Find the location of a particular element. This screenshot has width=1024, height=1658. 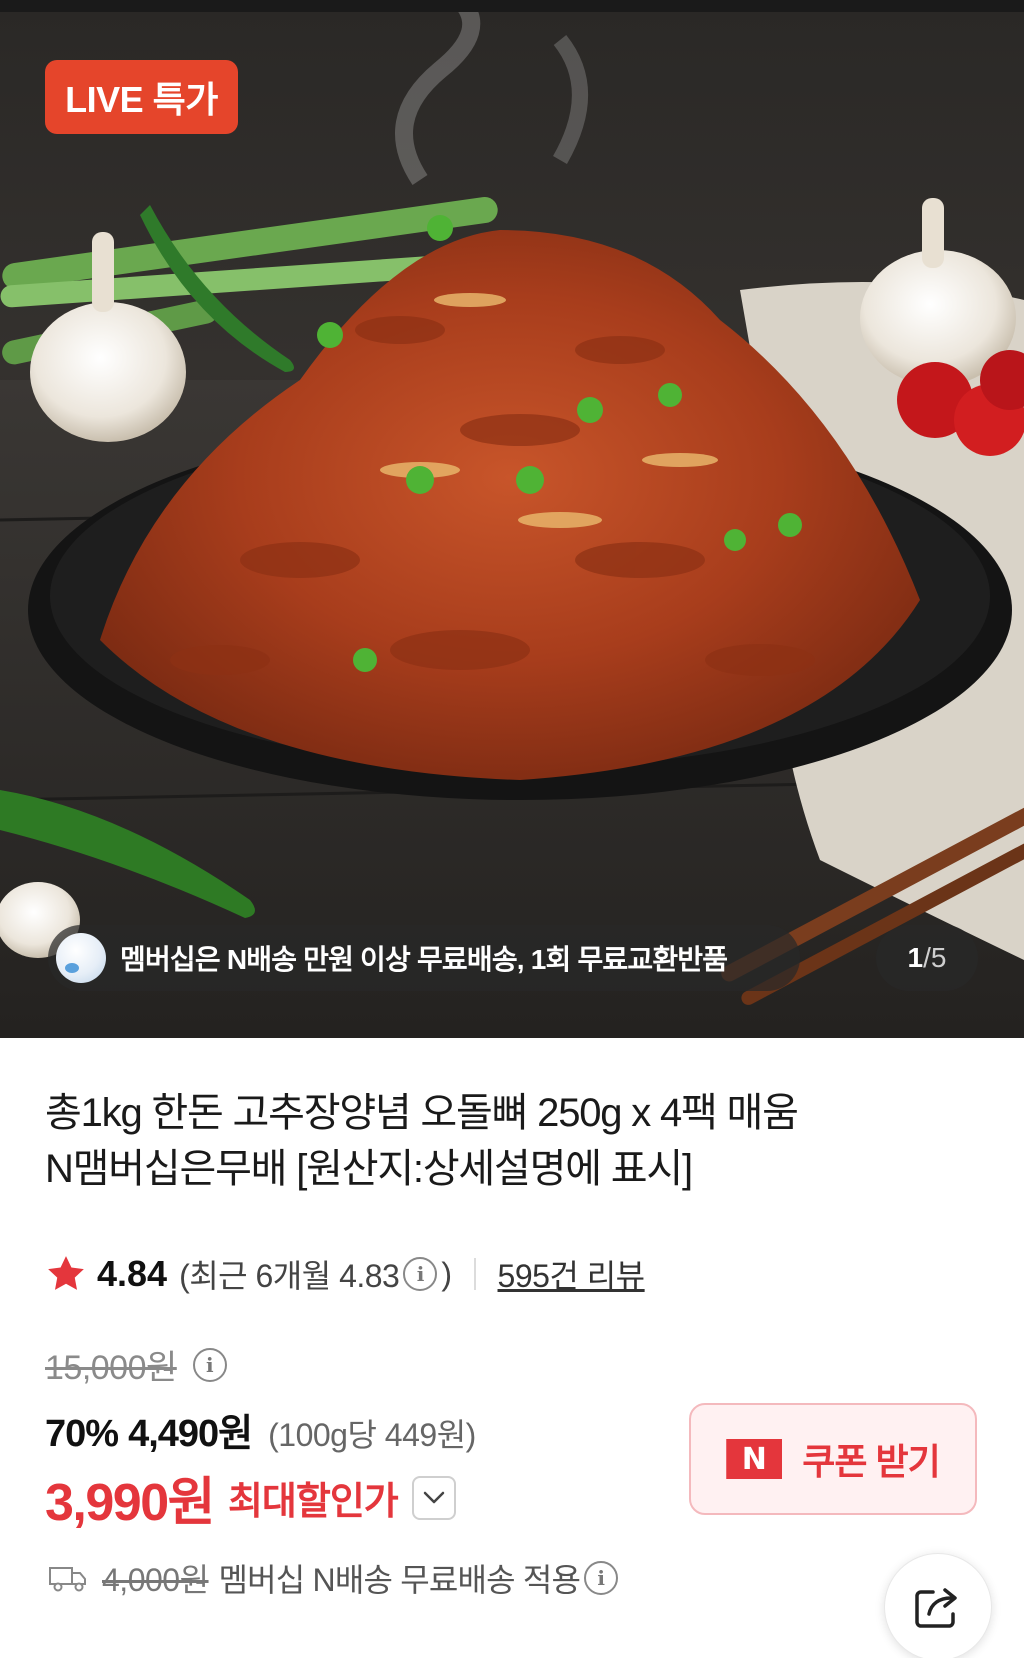

max-discount-toggle is located at coordinates (433, 1497).